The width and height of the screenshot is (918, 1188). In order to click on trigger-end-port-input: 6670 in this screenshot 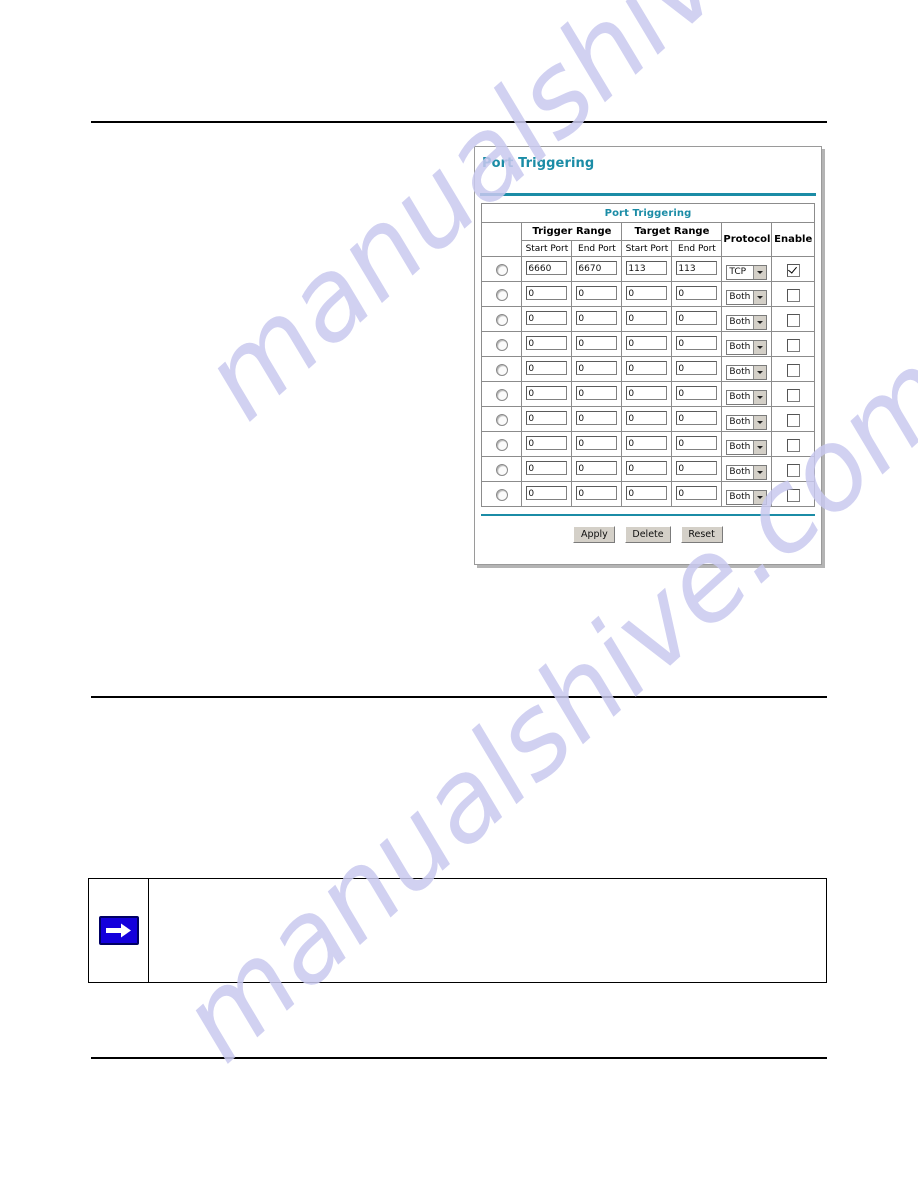, I will do `click(597, 267)`.